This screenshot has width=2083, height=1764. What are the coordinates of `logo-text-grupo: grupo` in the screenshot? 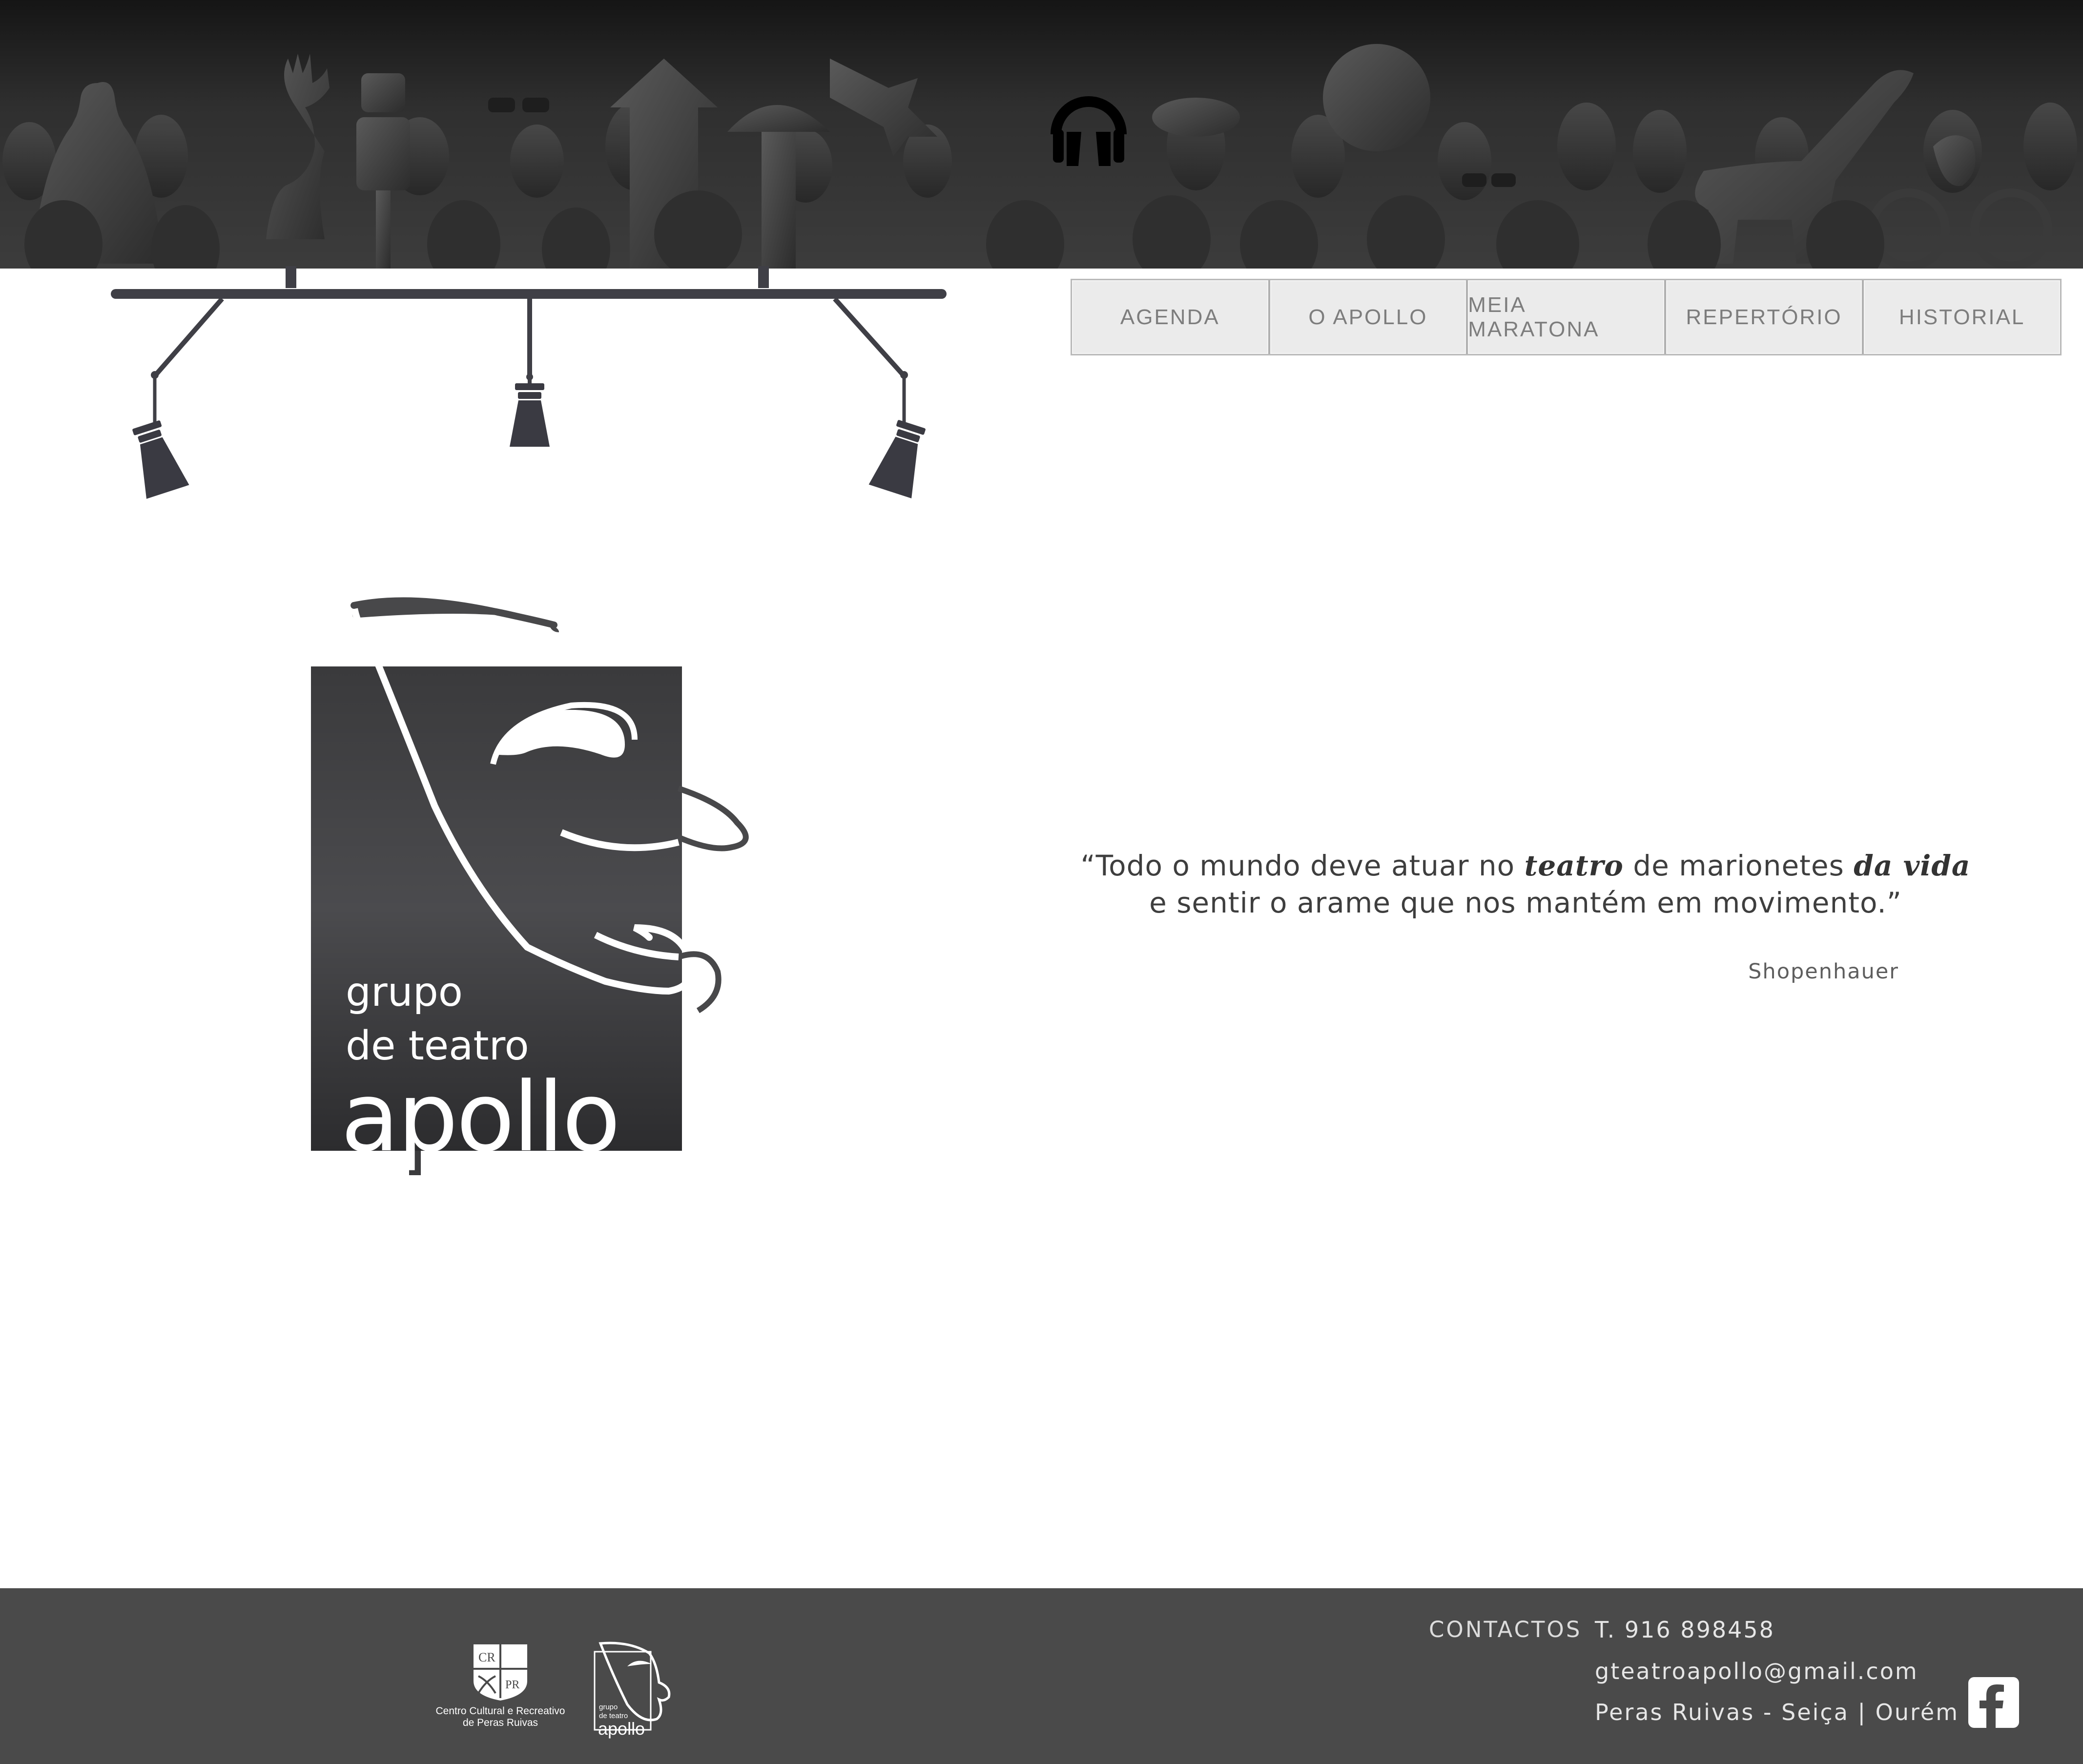 It's located at (405, 992).